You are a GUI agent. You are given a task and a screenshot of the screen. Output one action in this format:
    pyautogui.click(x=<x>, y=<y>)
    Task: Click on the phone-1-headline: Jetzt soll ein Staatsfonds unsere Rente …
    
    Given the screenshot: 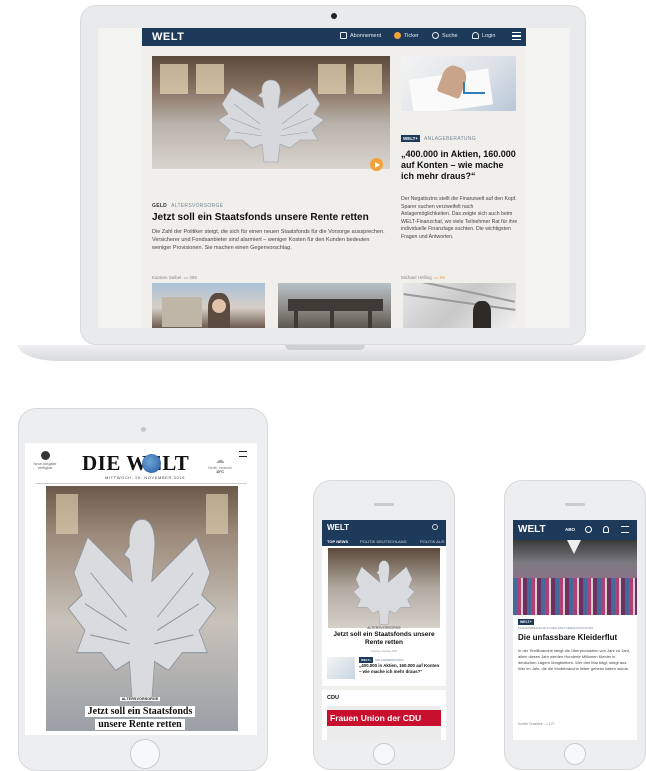 What is the action you would take?
    pyautogui.click(x=384, y=639)
    